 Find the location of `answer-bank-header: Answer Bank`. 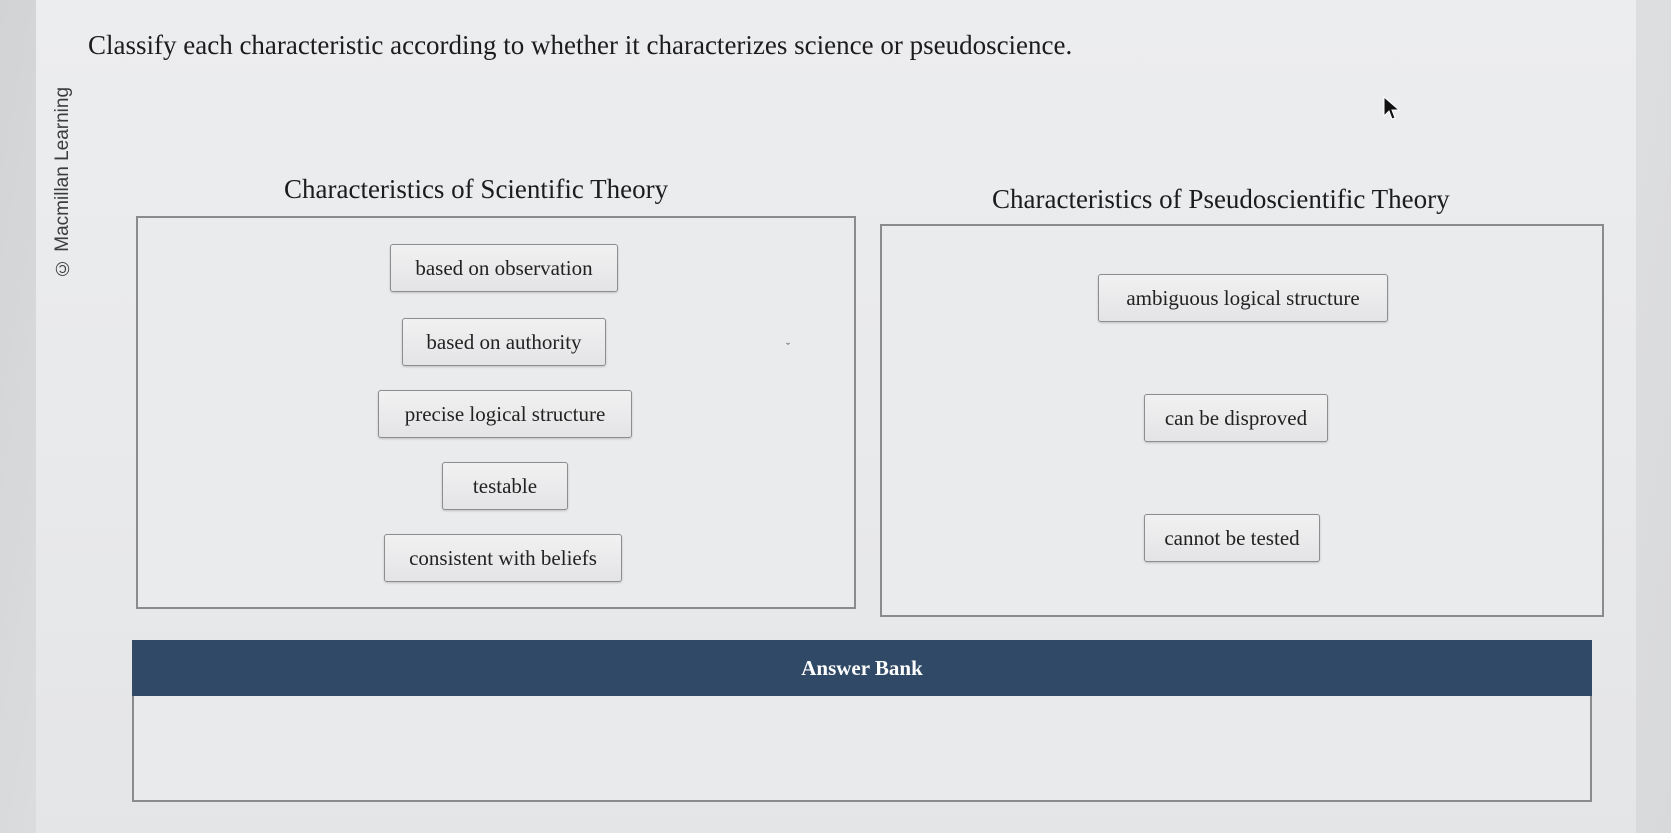

answer-bank-header: Answer Bank is located at coordinates (862, 668).